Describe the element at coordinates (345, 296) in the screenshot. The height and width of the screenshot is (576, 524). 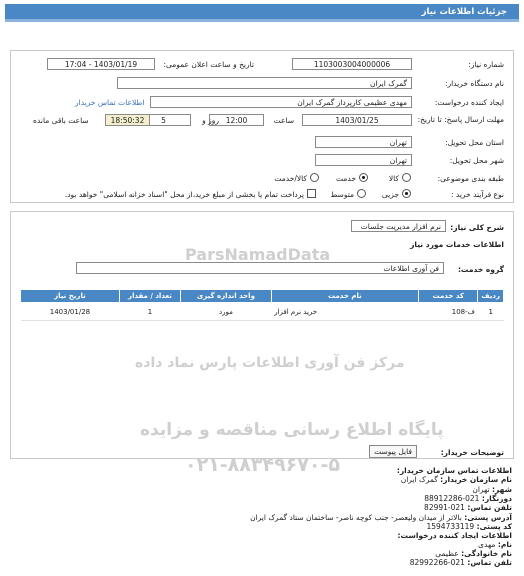
I see `col-service-name: نام خدمت` at that location.